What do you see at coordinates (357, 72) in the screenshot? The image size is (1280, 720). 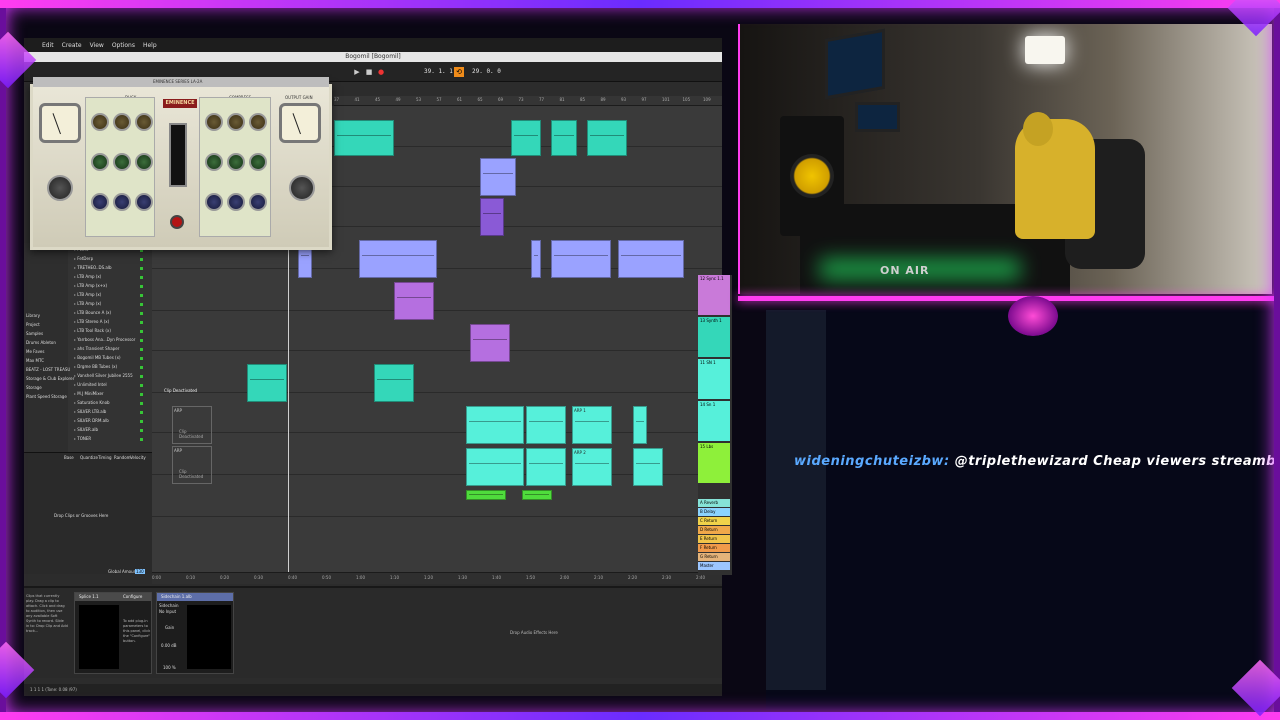 I see `play-icon: ▶` at bounding box center [357, 72].